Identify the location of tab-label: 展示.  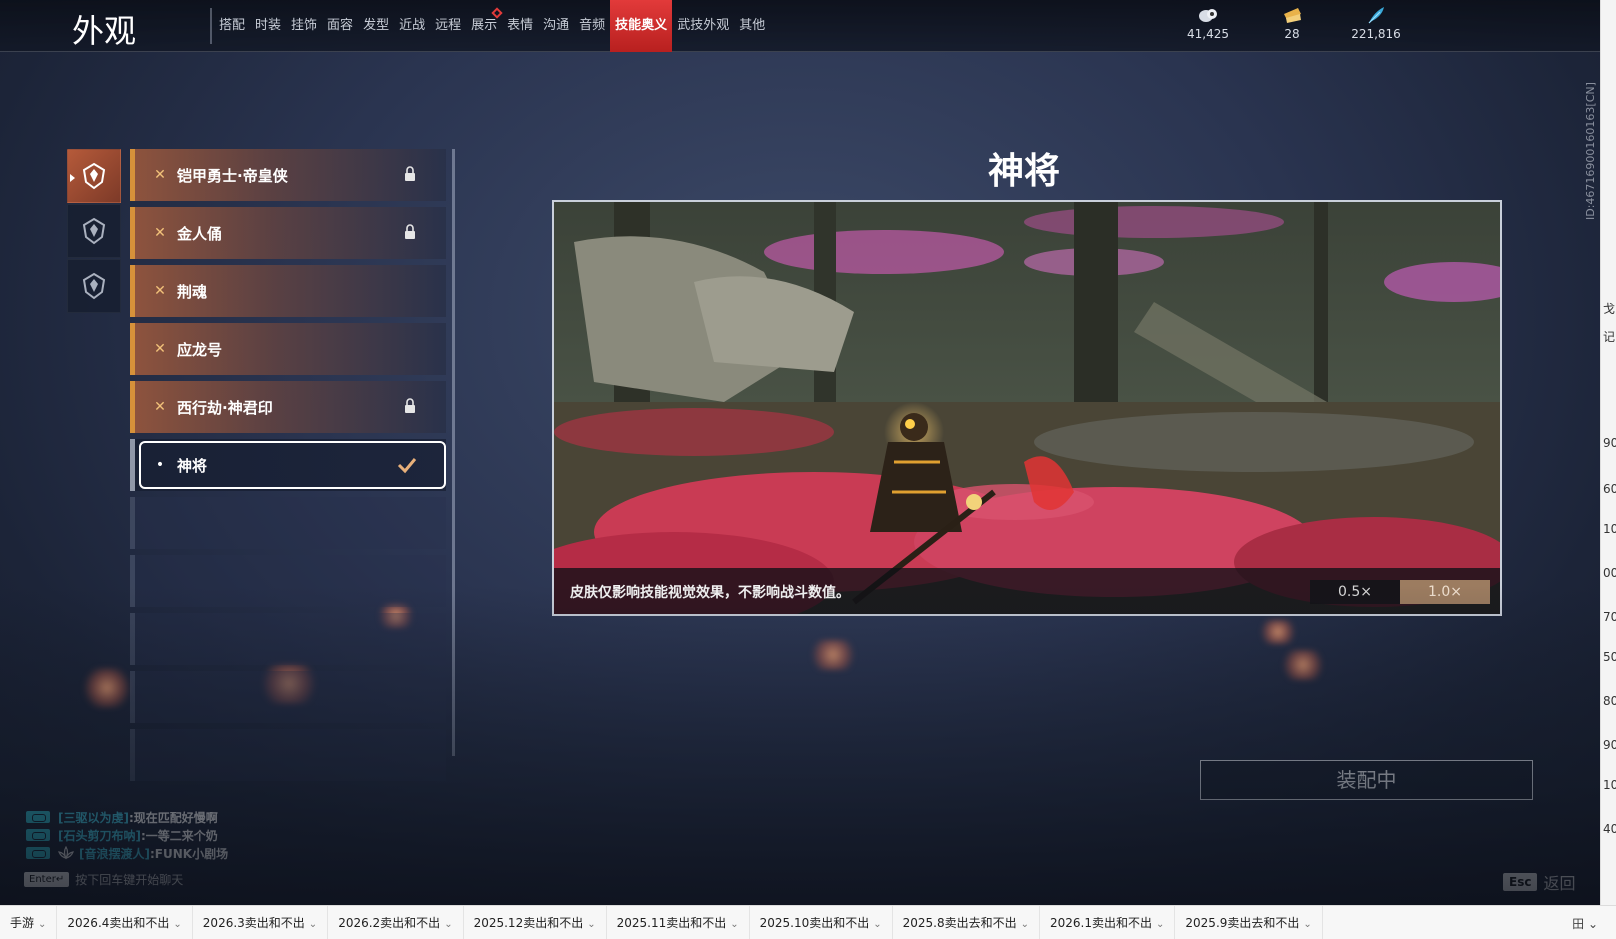
(484, 25).